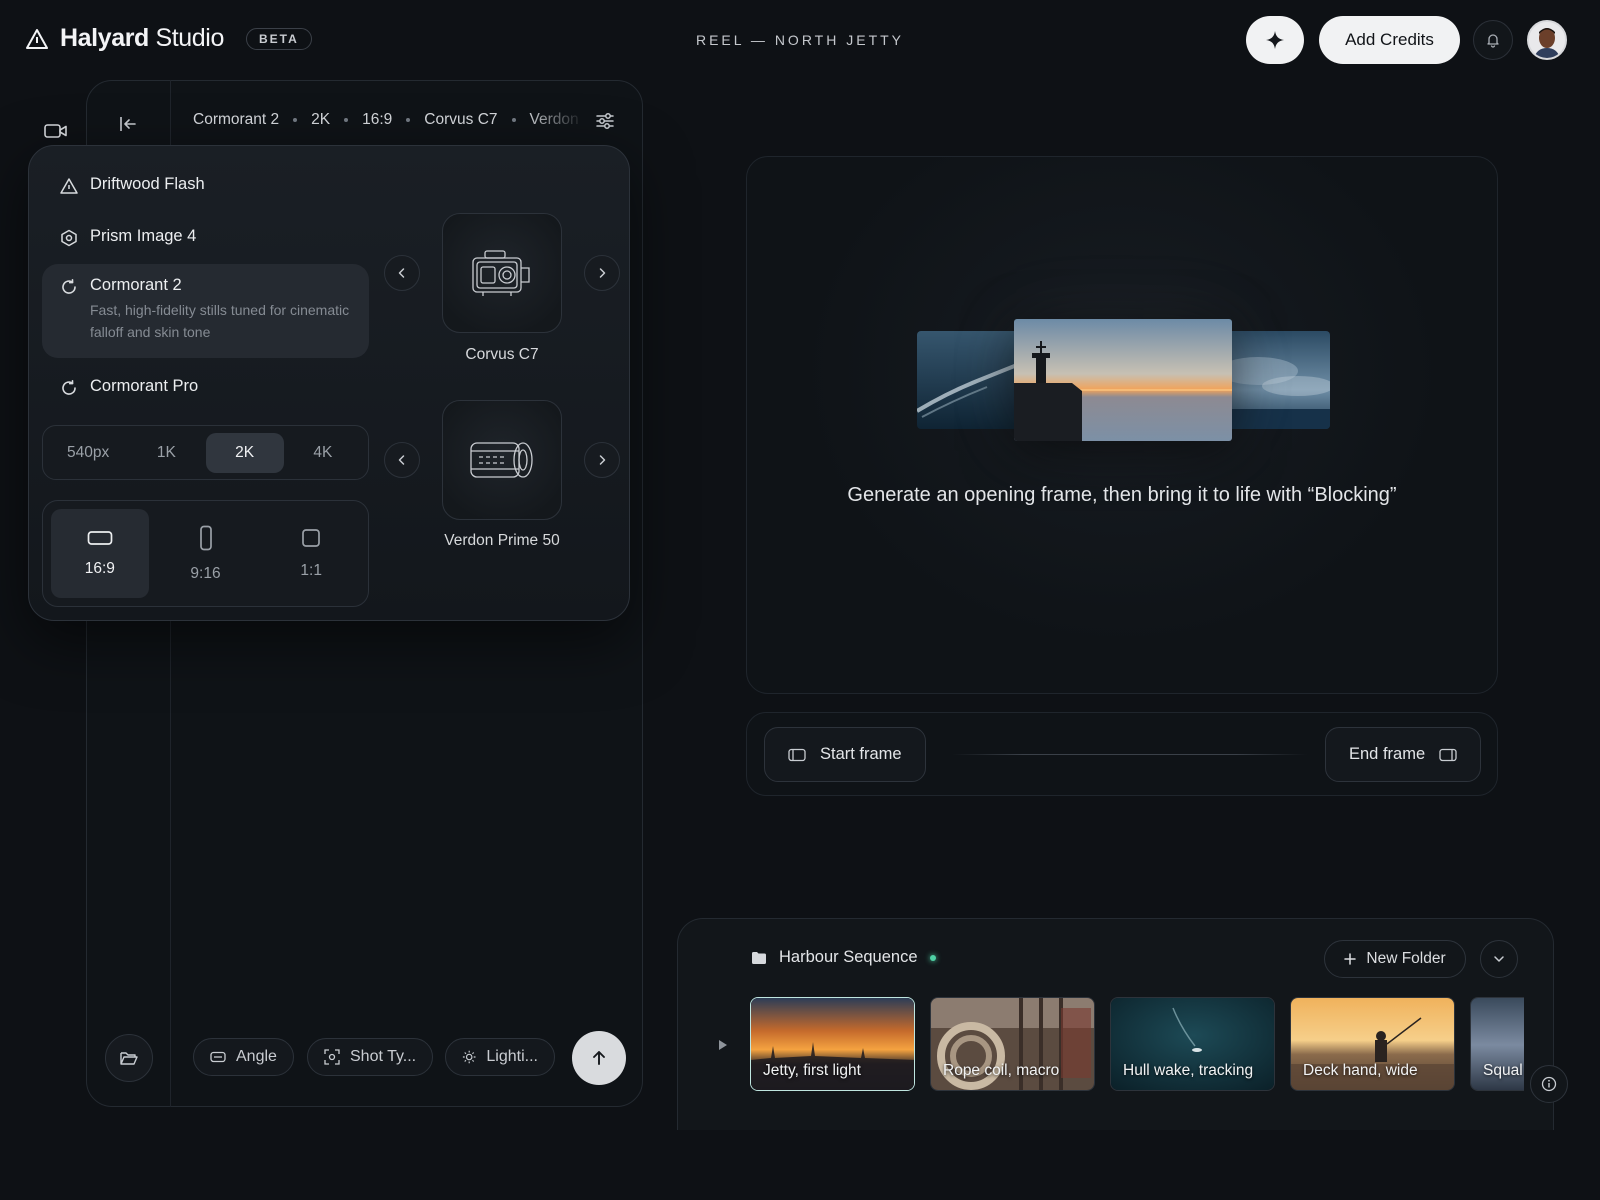 This screenshot has height=1200, width=1600. I want to click on play-sequence-button, so click(723, 1045).